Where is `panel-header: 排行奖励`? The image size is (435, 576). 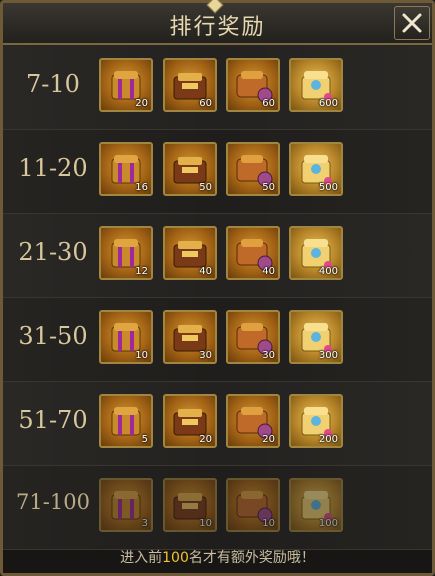
panel-header: 排行奖励 is located at coordinates (217, 22).